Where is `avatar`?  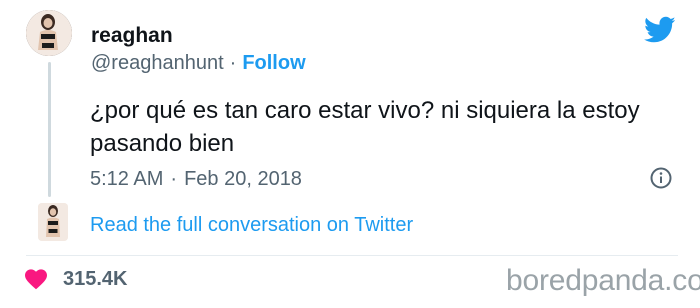
avatar is located at coordinates (49, 33).